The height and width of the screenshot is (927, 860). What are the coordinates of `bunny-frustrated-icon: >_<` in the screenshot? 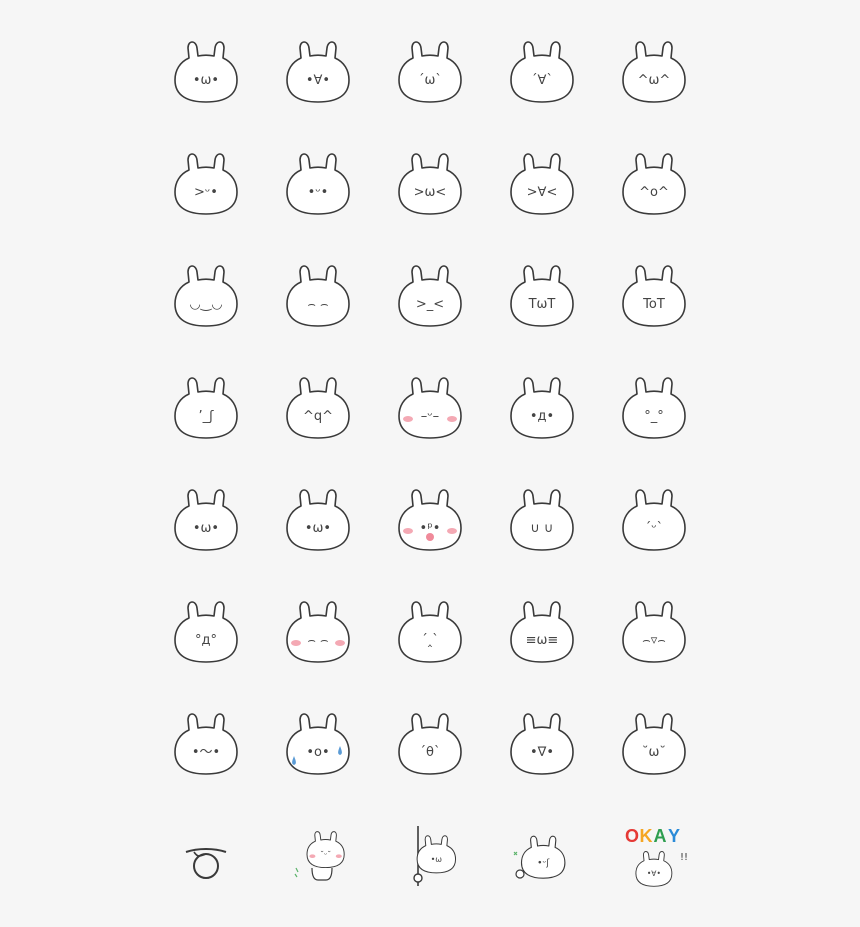 It's located at (430, 296).